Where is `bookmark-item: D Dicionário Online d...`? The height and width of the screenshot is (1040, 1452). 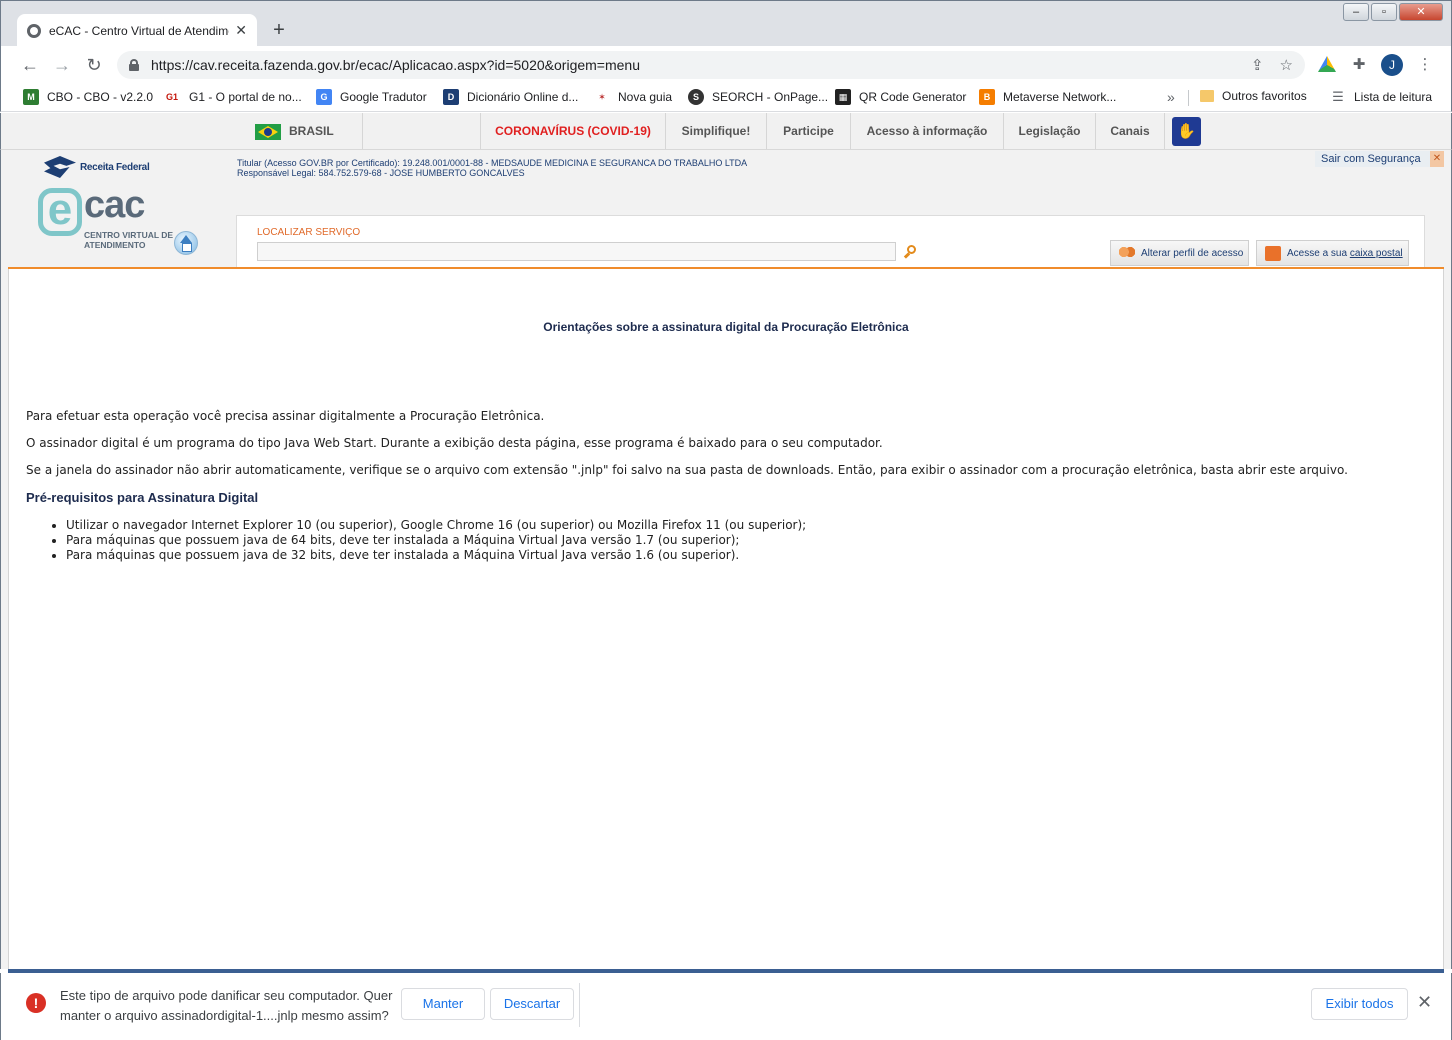 bookmark-item: D Dicionário Online d... is located at coordinates (510, 97).